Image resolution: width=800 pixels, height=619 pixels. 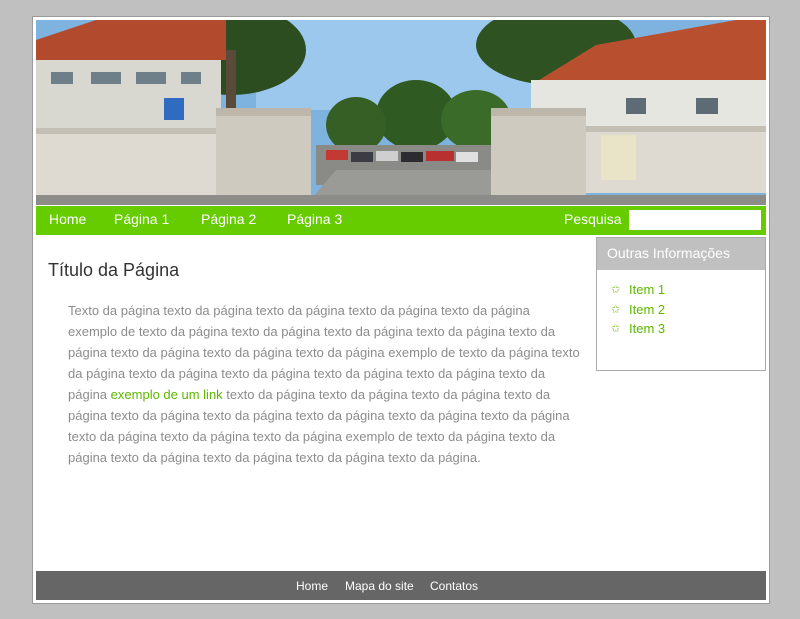 I want to click on nav-item-home: Home, so click(x=67, y=219).